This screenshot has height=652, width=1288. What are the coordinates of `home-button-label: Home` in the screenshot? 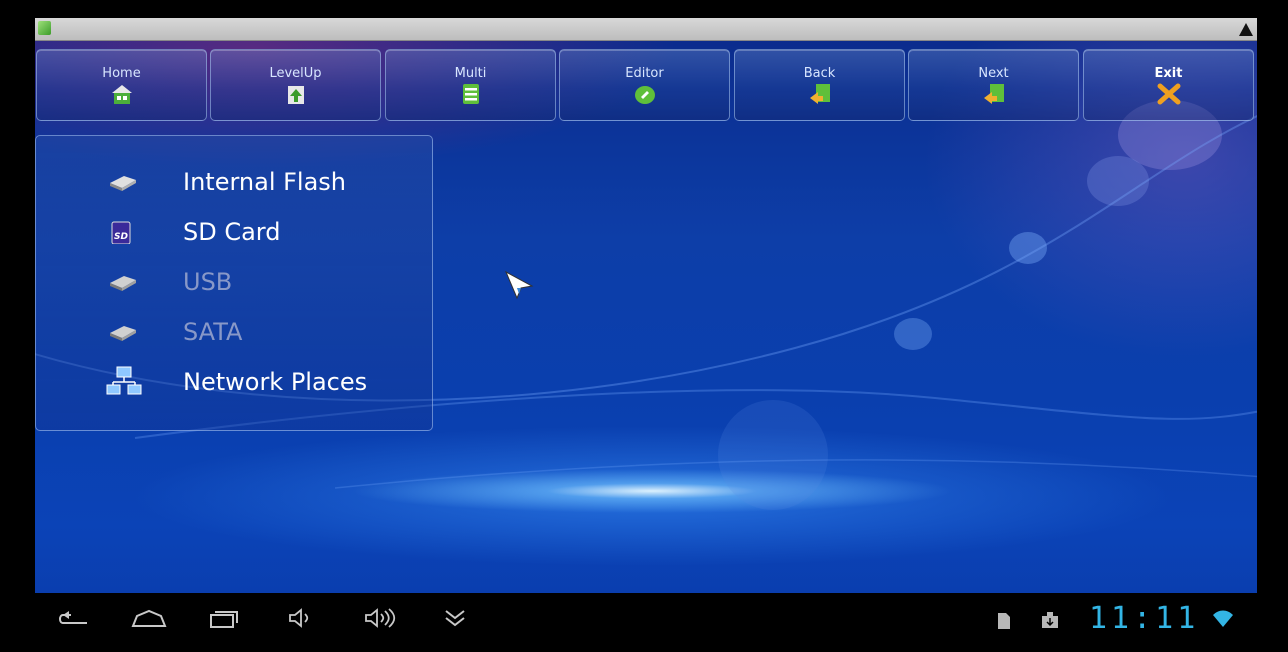 It's located at (121, 73).